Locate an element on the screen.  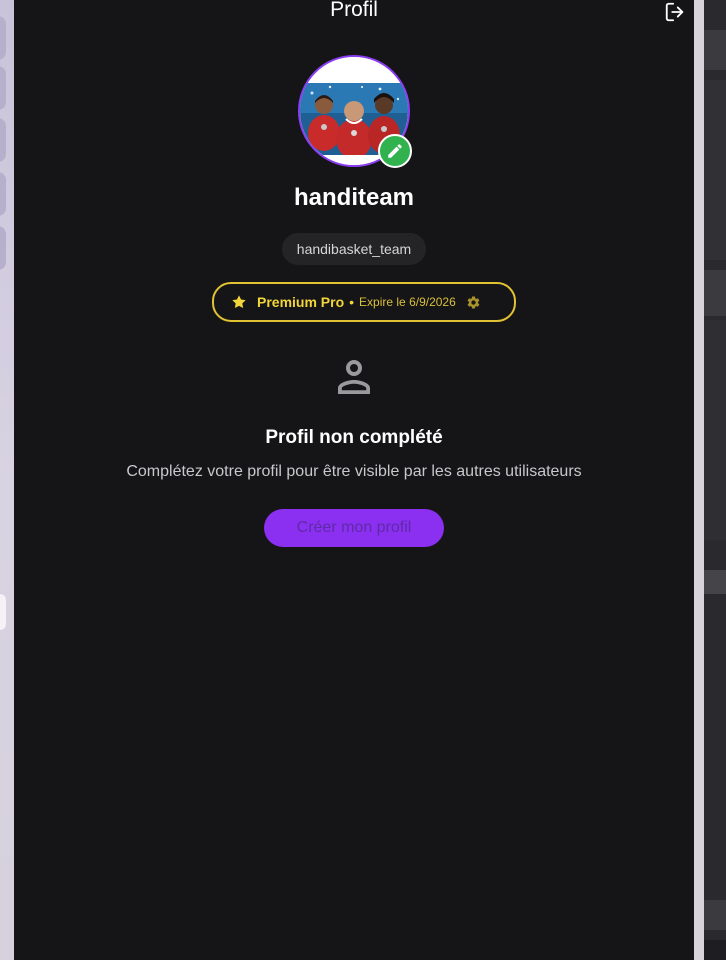
star-icon is located at coordinates (239, 302).